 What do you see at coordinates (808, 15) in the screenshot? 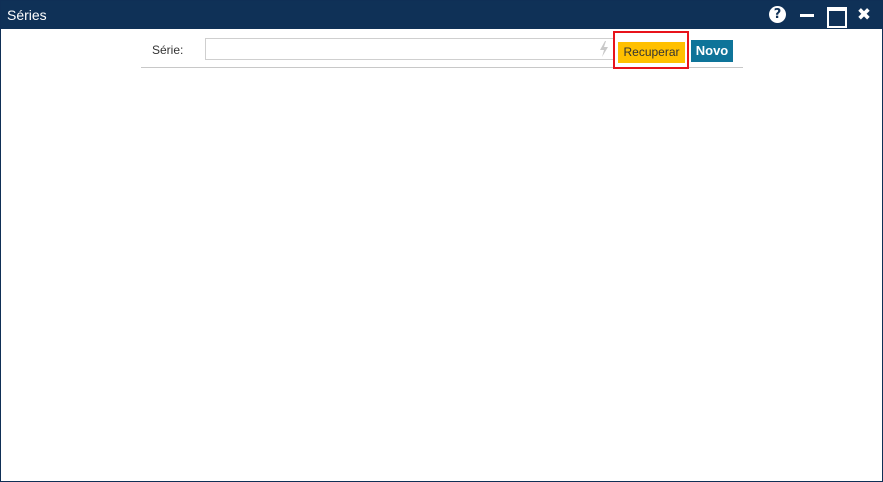
I see `minimize-icon` at bounding box center [808, 15].